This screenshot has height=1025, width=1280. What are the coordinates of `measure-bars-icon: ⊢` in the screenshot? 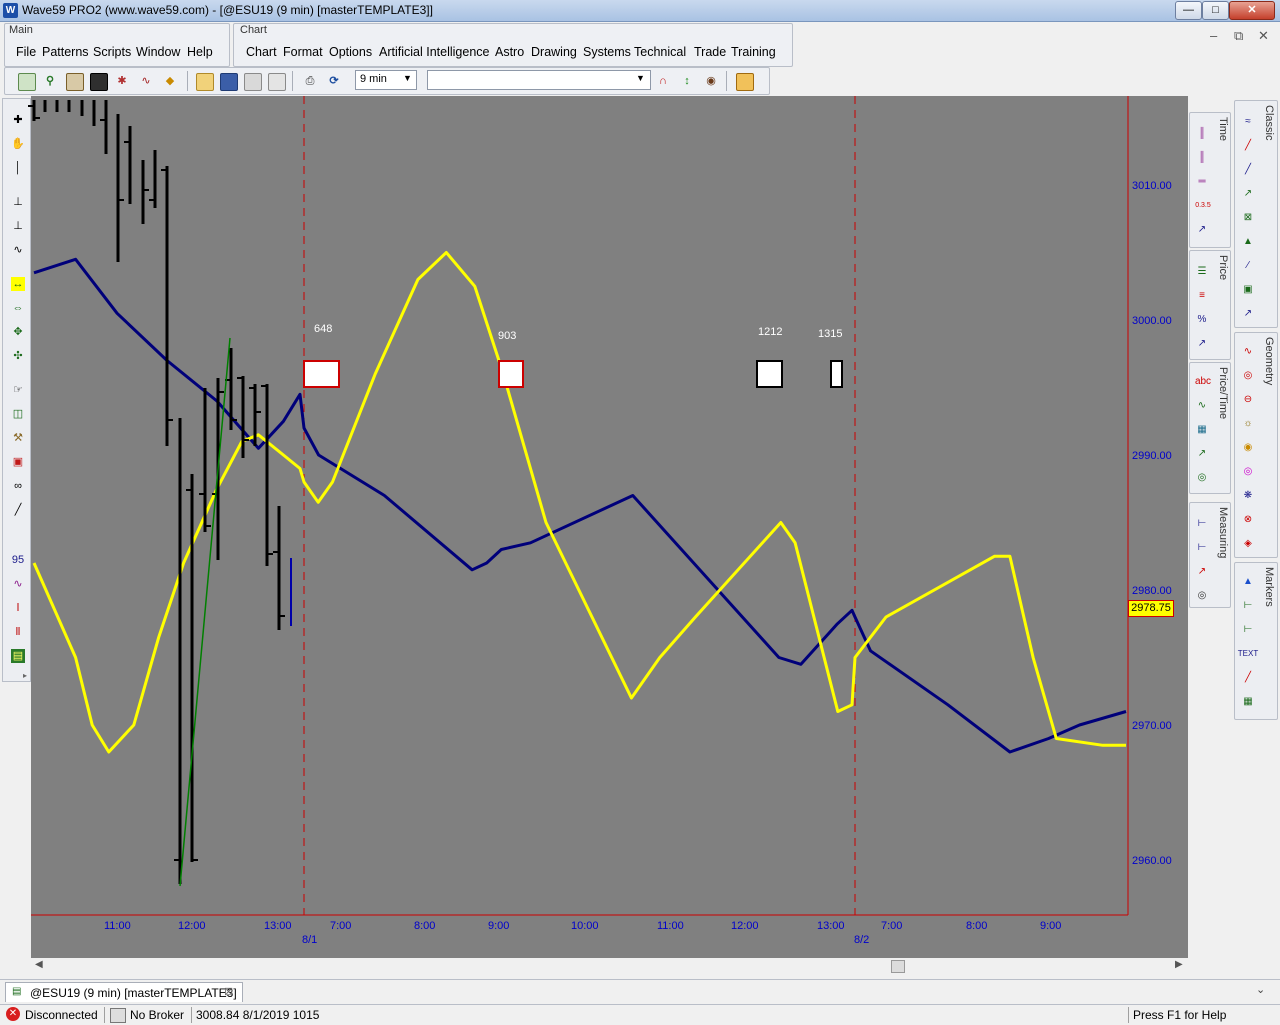 It's located at (1202, 524).